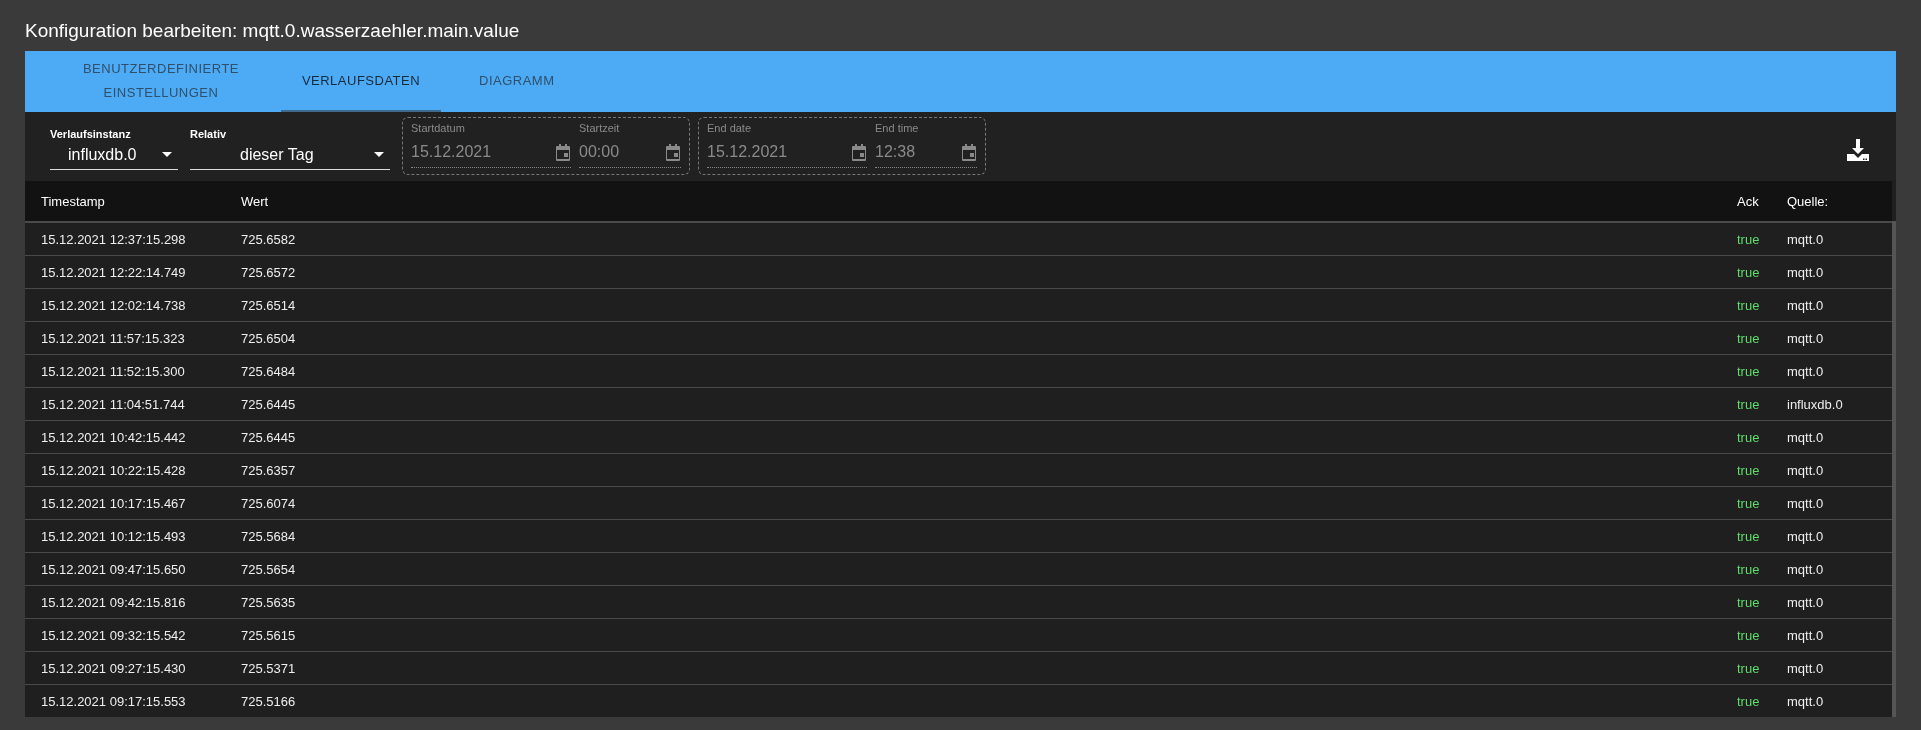  What do you see at coordinates (730, 129) in the screenshot?
I see `field-label: End date` at bounding box center [730, 129].